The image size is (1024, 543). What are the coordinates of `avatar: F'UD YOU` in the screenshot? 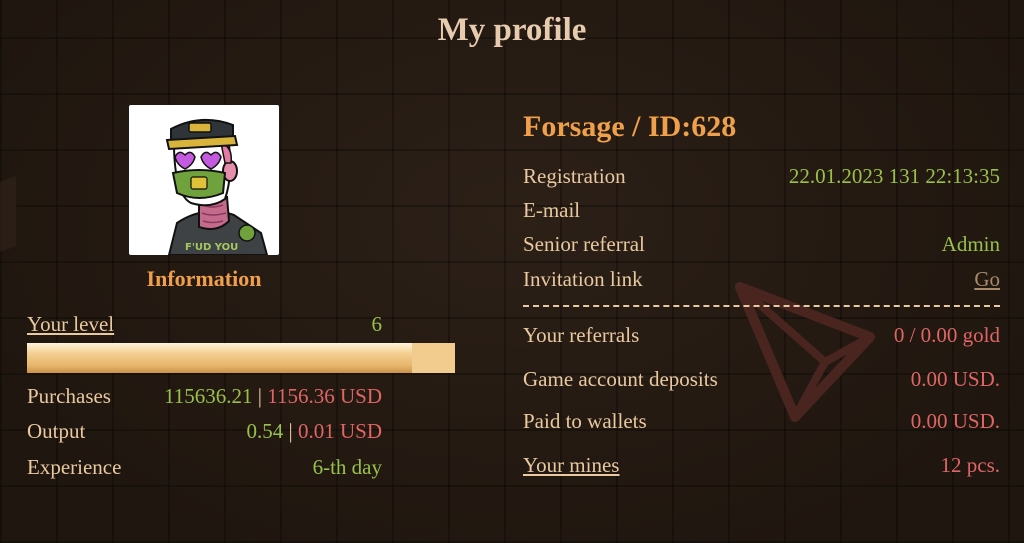 It's located at (204, 180).